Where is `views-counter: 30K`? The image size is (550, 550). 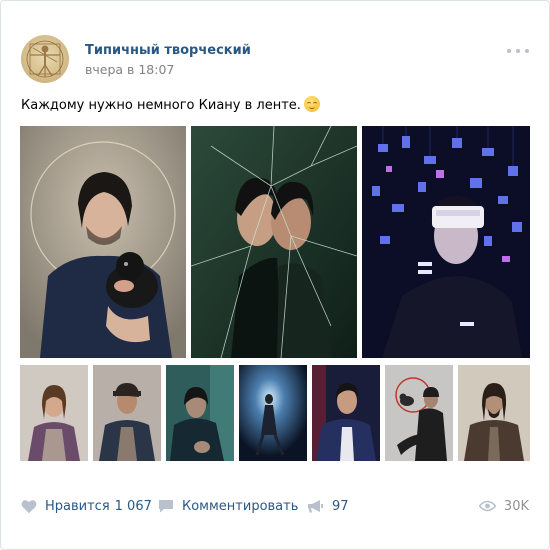 views-counter: 30K is located at coordinates (503, 506).